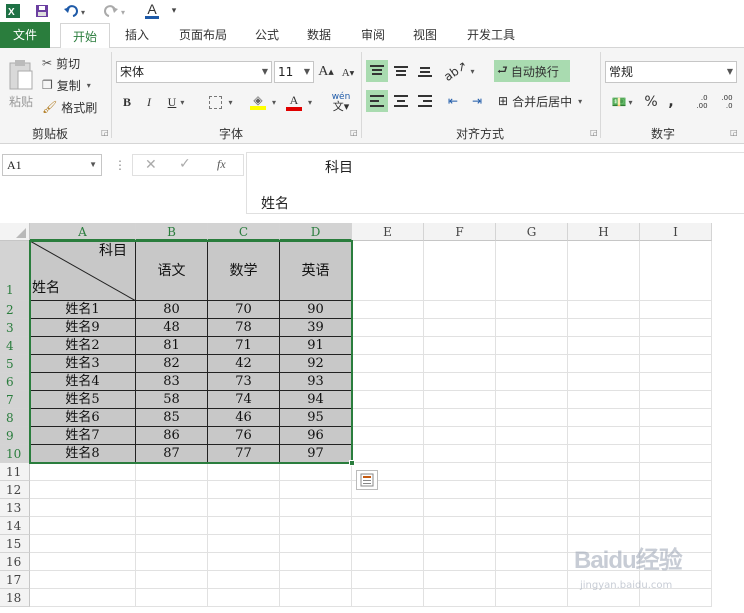 Image resolution: width=744 pixels, height=613 pixels. Describe the element at coordinates (221, 164) in the screenshot. I see `insert-function-icon: fx` at that location.